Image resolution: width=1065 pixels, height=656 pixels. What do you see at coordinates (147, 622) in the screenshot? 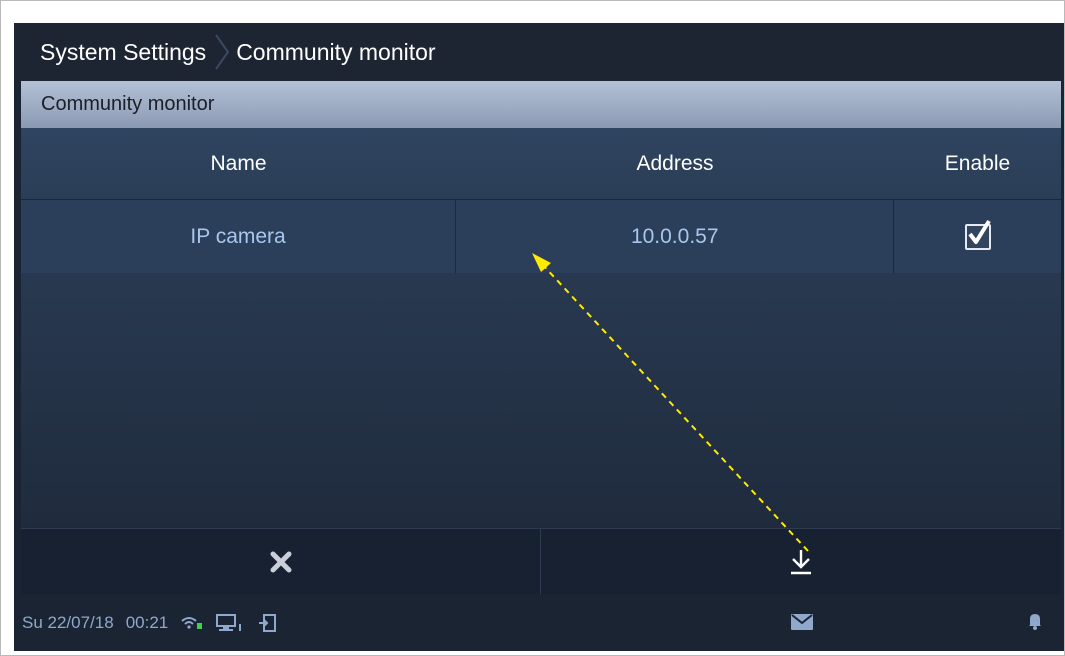
I see `status-time: 00:21` at bounding box center [147, 622].